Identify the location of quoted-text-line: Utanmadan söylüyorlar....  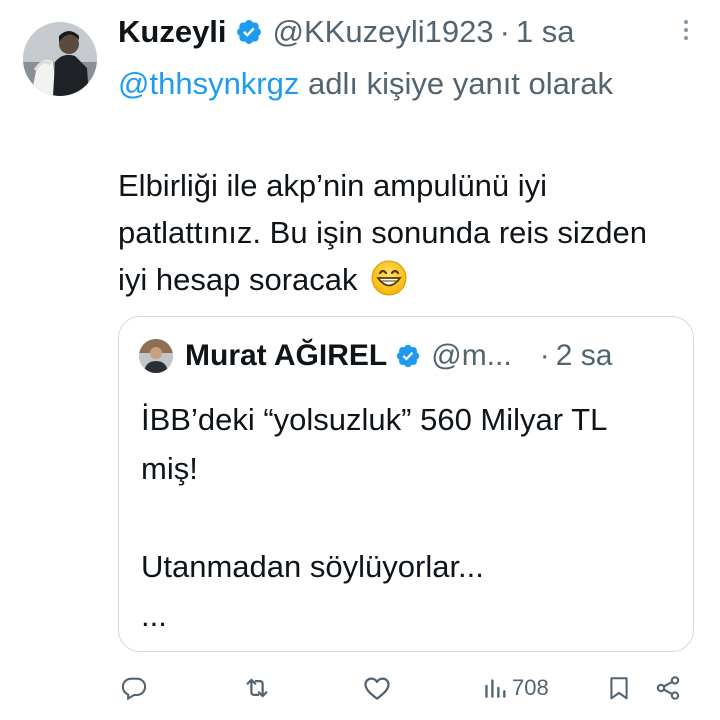
(312, 566).